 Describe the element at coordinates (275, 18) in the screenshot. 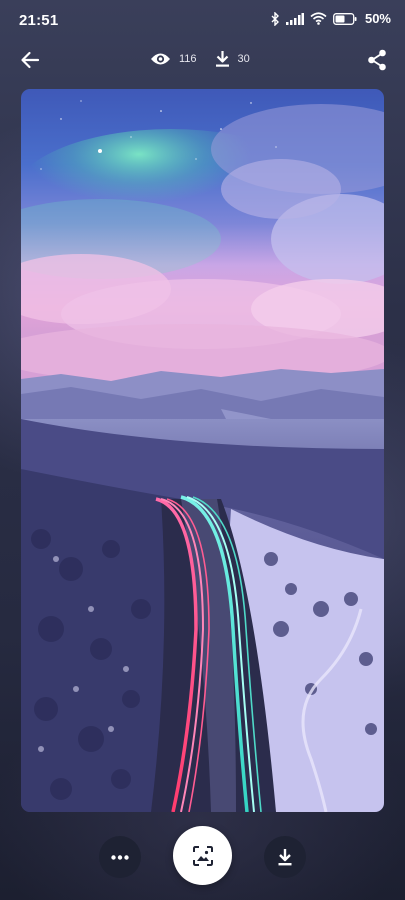

I see `bluetooth-icon` at that location.